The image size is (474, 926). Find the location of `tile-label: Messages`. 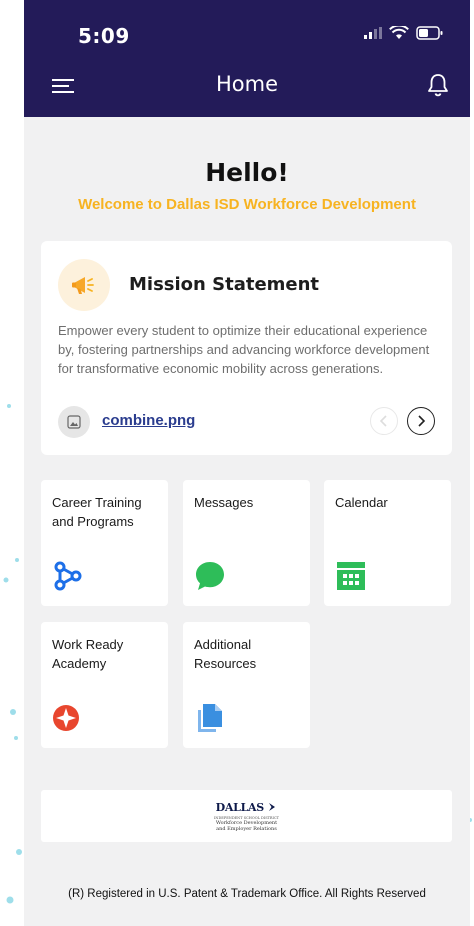

tile-label: Messages is located at coordinates (224, 502).